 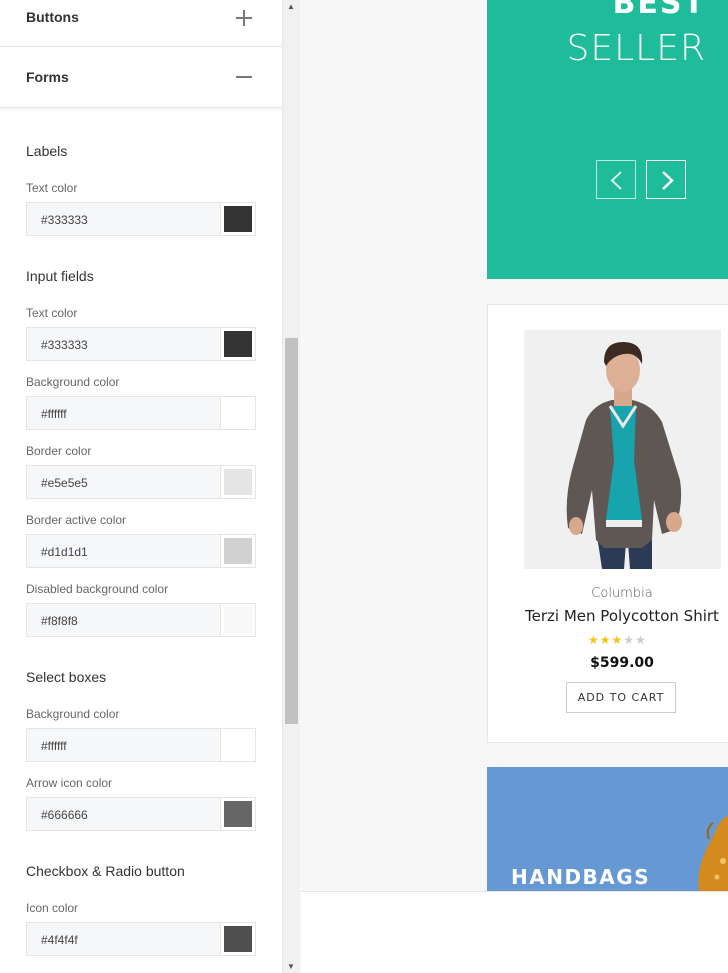 I want to click on product-brand: Columbia, so click(x=608, y=593).